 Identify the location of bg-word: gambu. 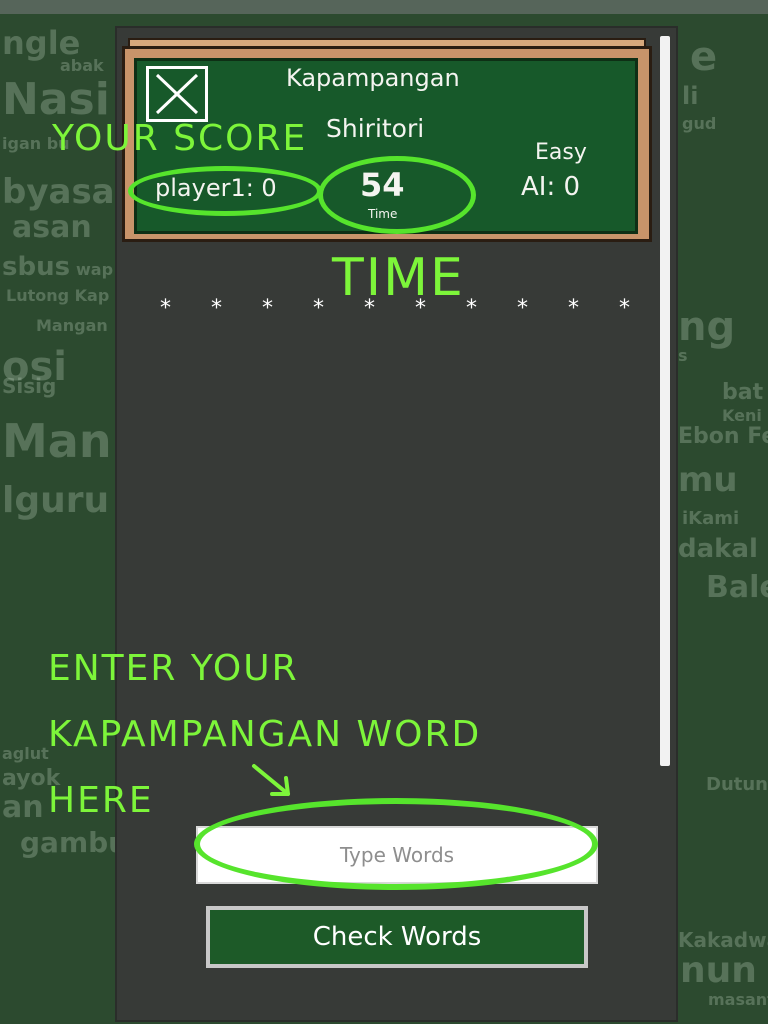
(74, 842).